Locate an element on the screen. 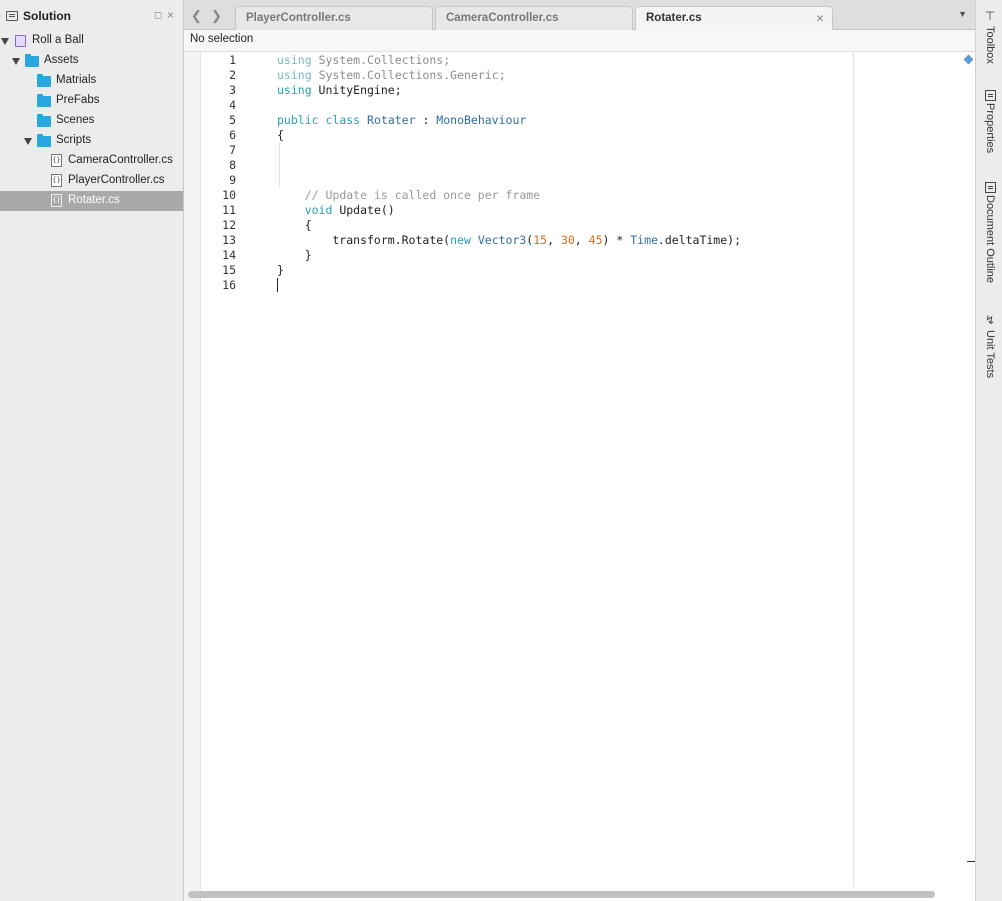  dock-label: Toolbox is located at coordinates (990, 45).